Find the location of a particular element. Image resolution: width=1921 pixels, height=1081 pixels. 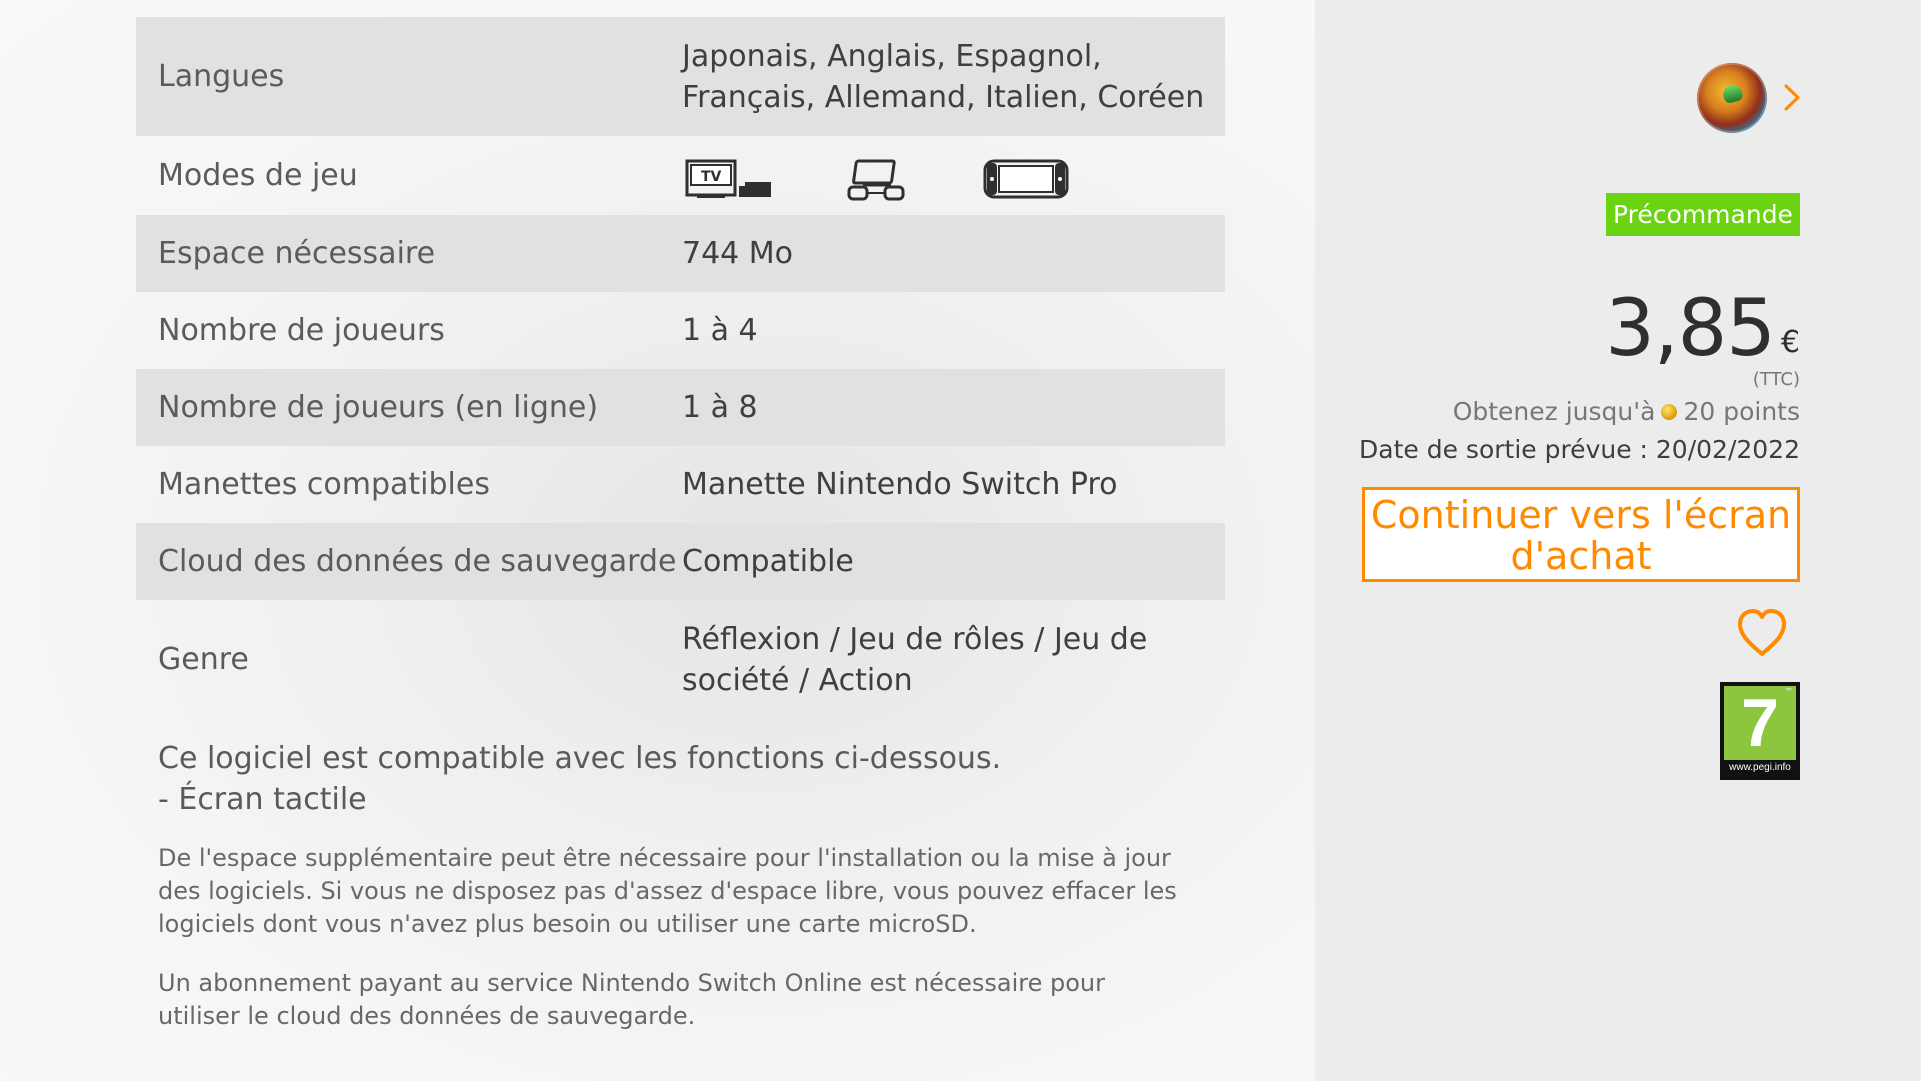

controllers-value: Manette Nintendo Switch Pro is located at coordinates (900, 484).